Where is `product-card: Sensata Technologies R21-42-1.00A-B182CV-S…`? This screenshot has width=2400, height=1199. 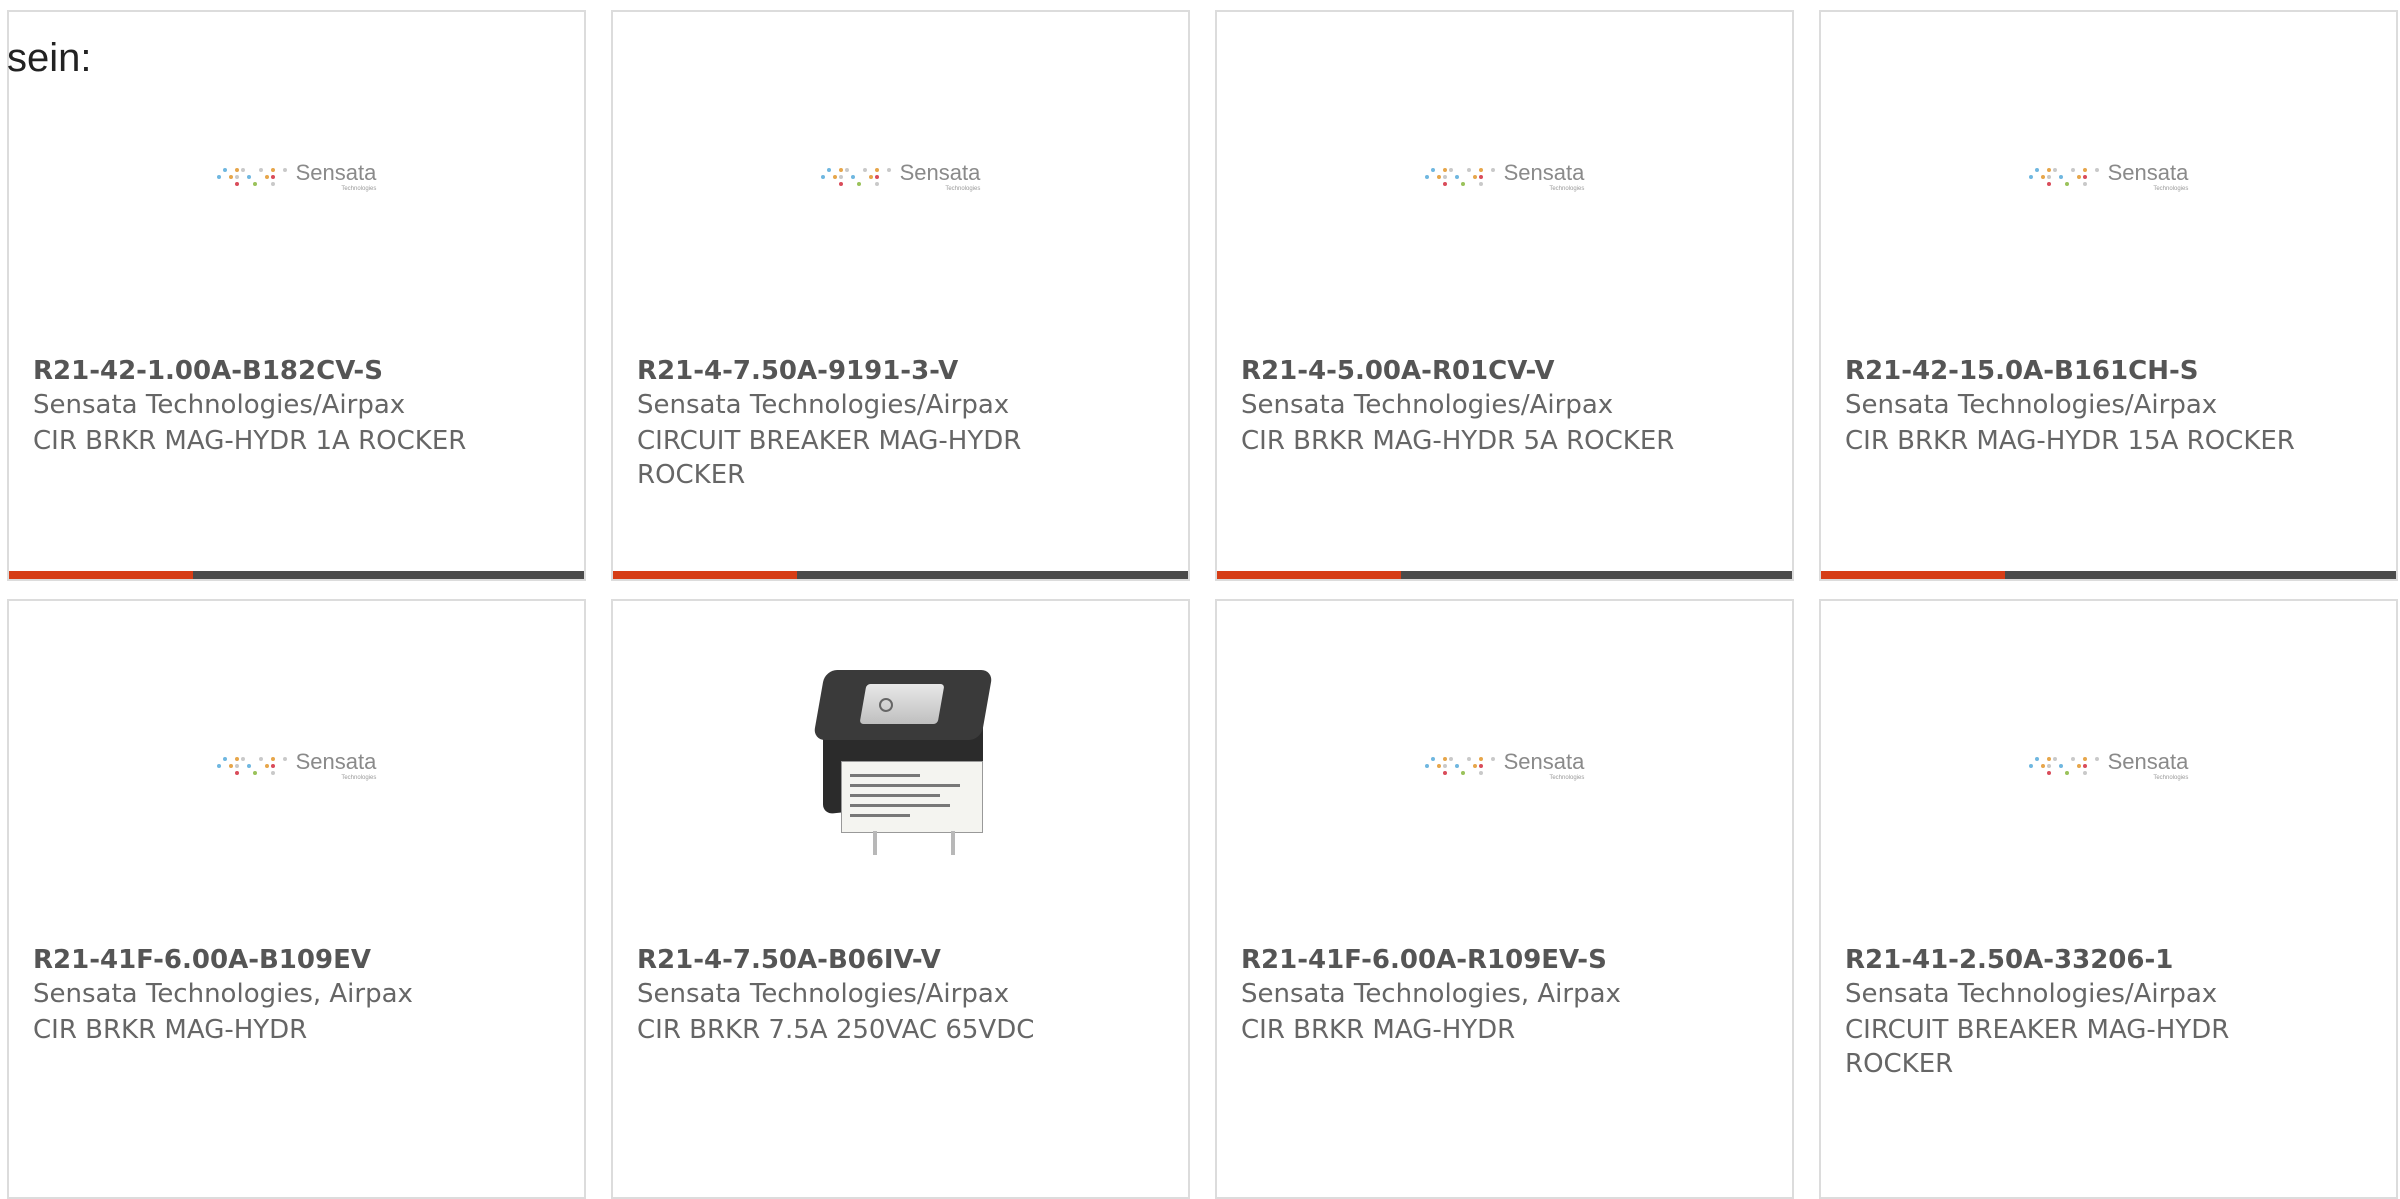 product-card: Sensata Technologies R21-42-1.00A-B182CV-S… is located at coordinates (296, 295).